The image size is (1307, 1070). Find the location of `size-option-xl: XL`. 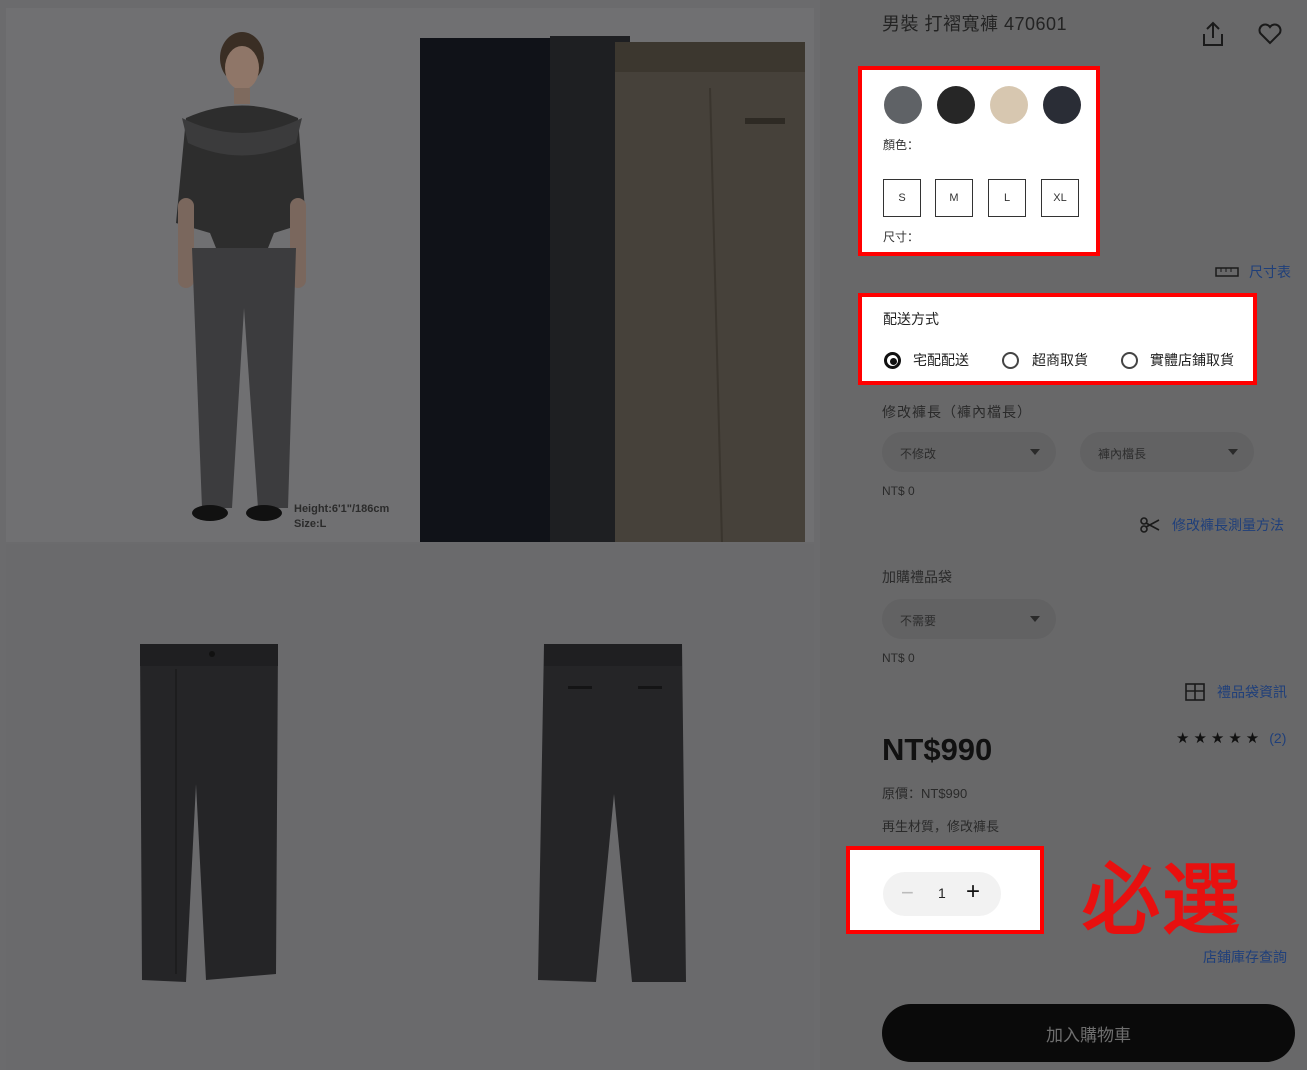

size-option-xl: XL is located at coordinates (1060, 198).